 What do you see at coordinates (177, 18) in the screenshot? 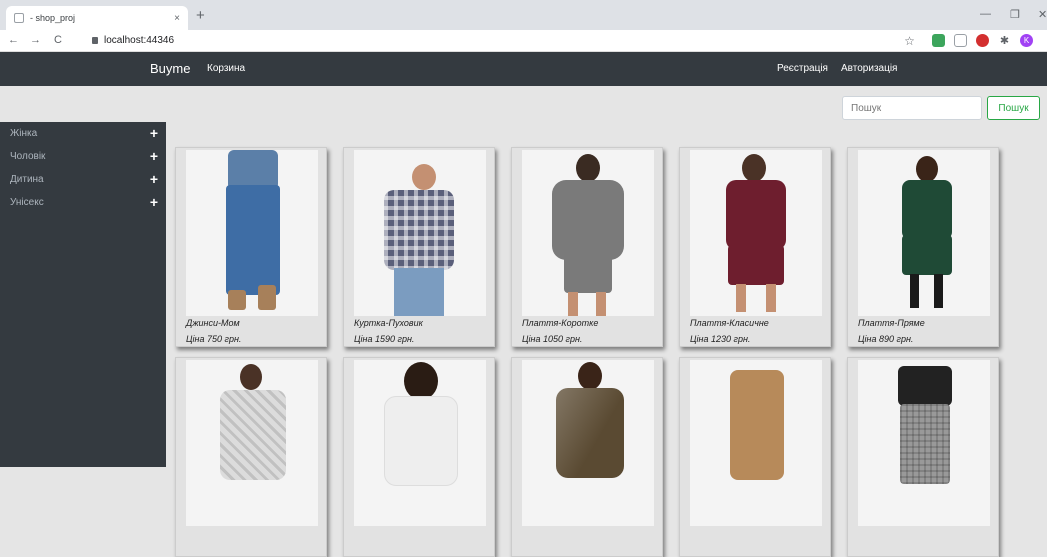
I see `tab-close-icon: ×` at bounding box center [177, 18].